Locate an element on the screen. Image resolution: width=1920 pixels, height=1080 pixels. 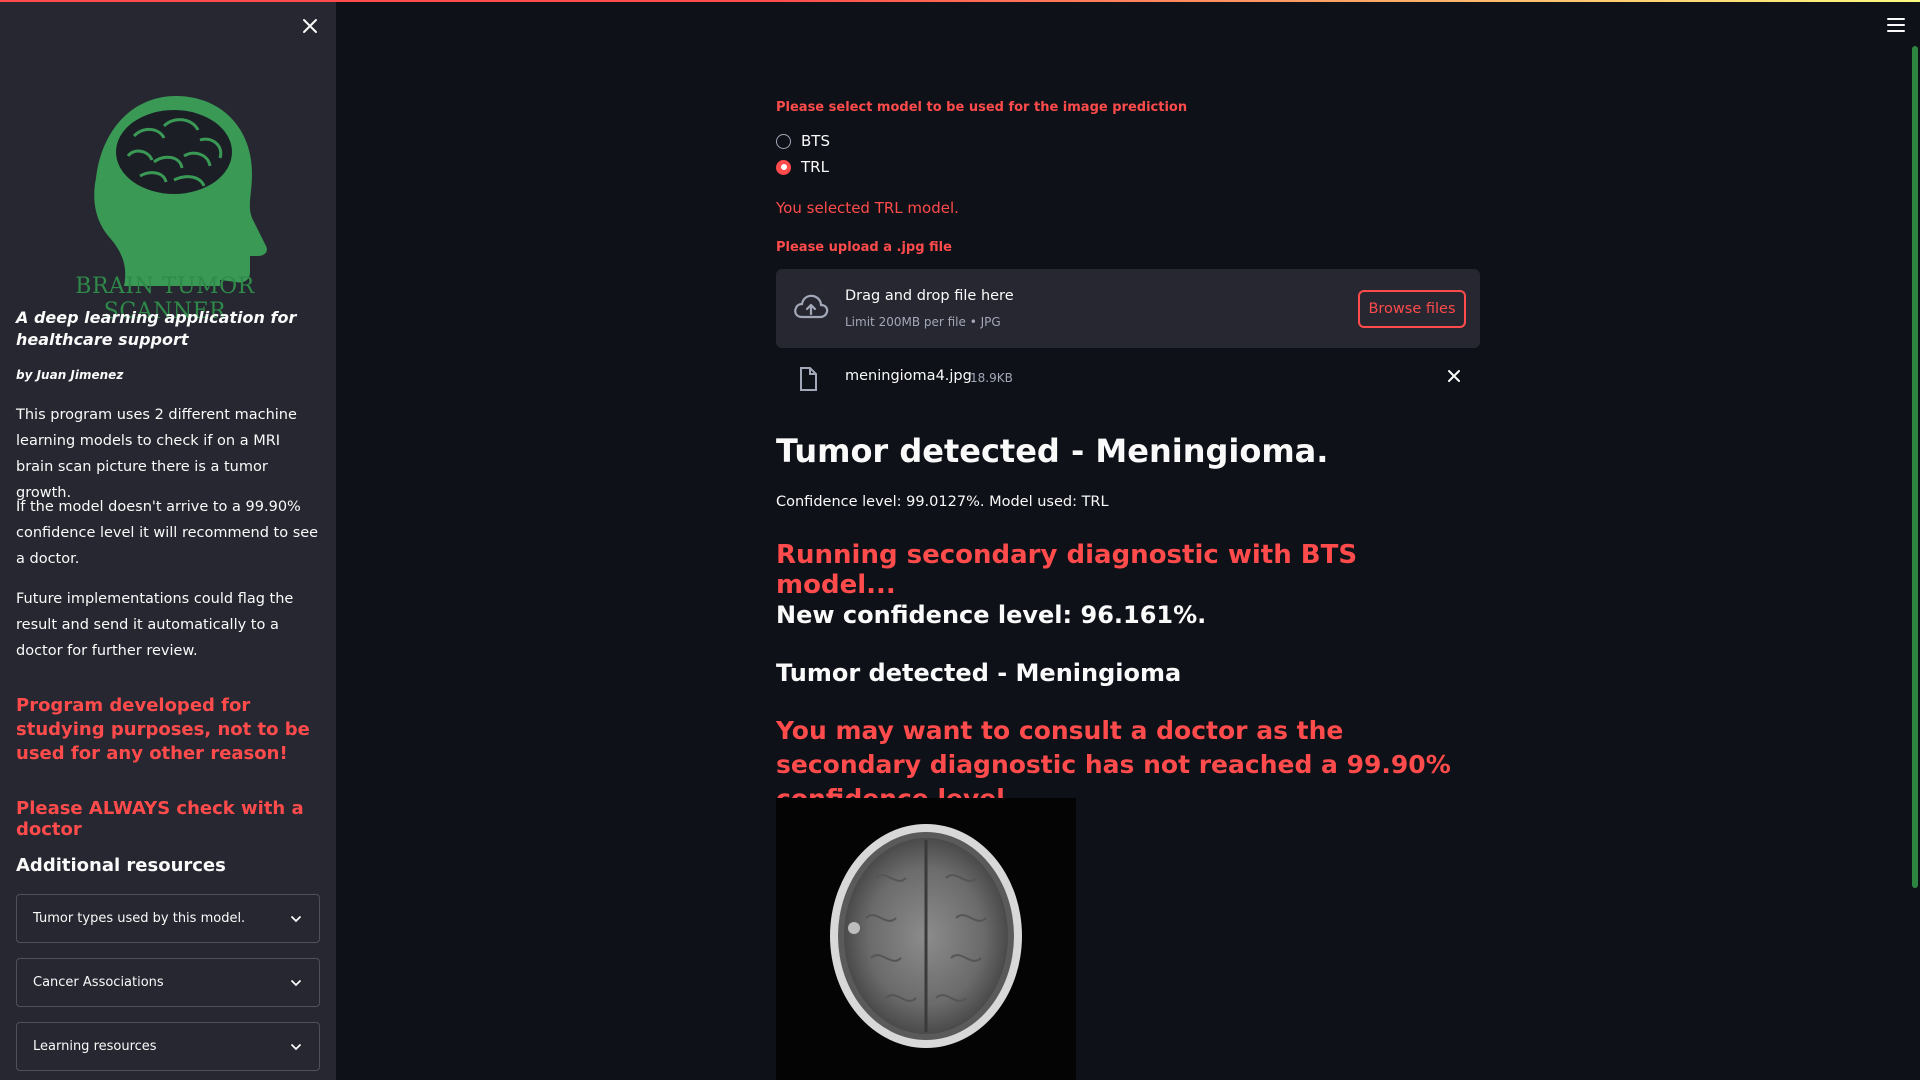
top-decoration-bar is located at coordinates (960, 1).